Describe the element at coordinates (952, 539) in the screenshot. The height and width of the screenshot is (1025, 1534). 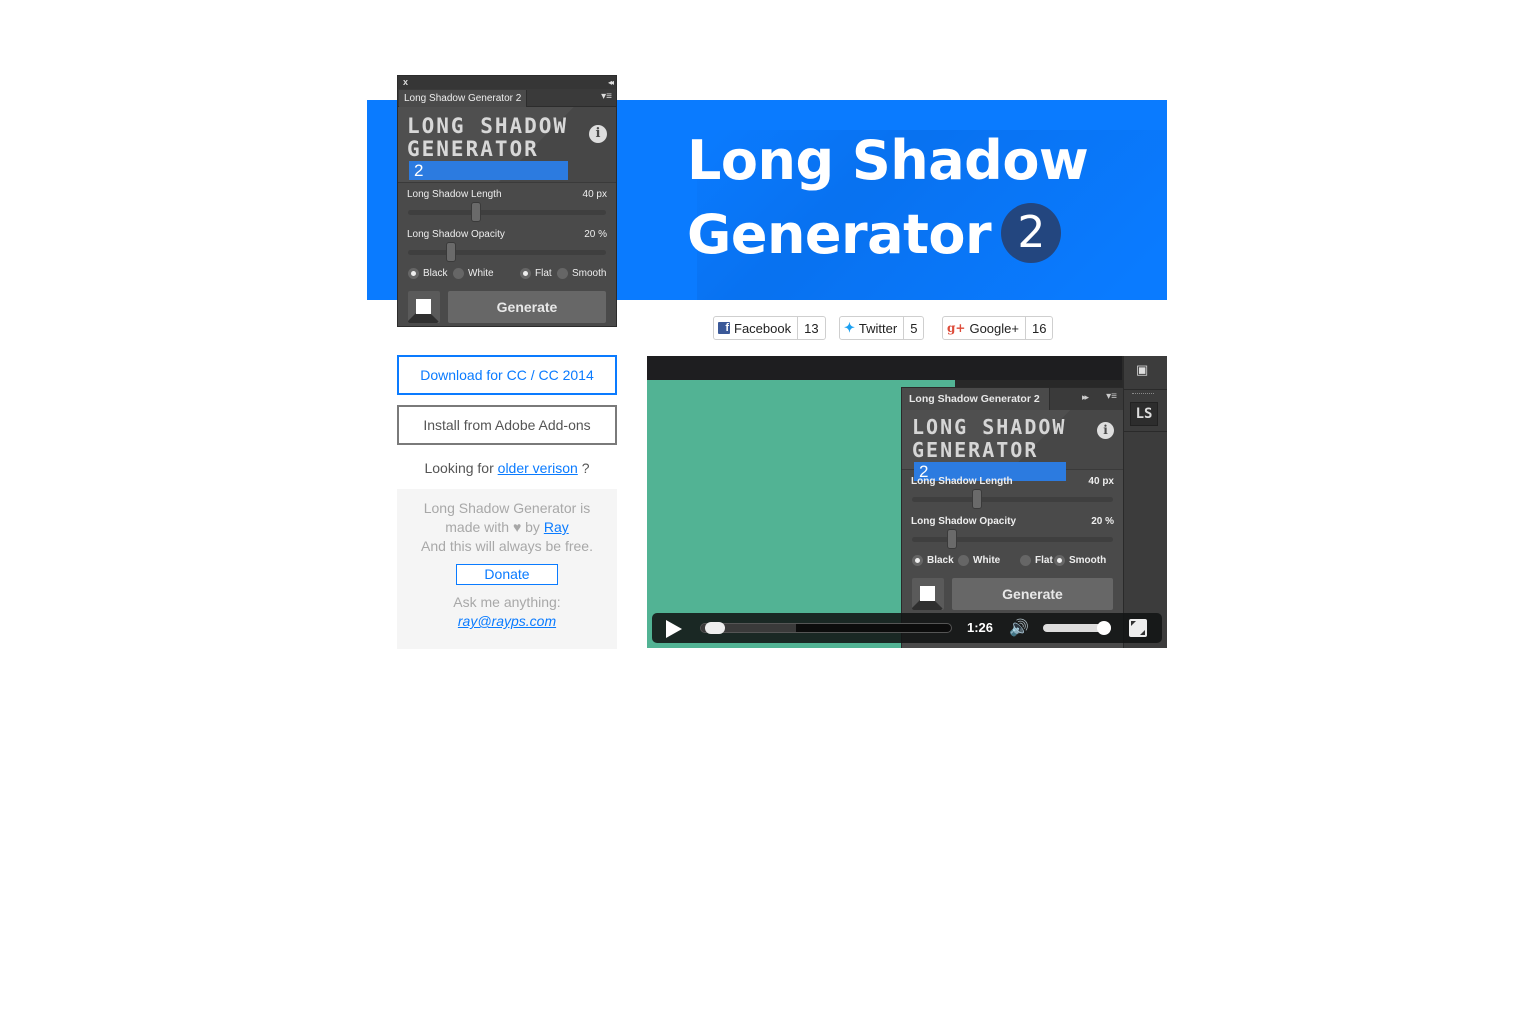
I see `video-opacity-thumb` at that location.